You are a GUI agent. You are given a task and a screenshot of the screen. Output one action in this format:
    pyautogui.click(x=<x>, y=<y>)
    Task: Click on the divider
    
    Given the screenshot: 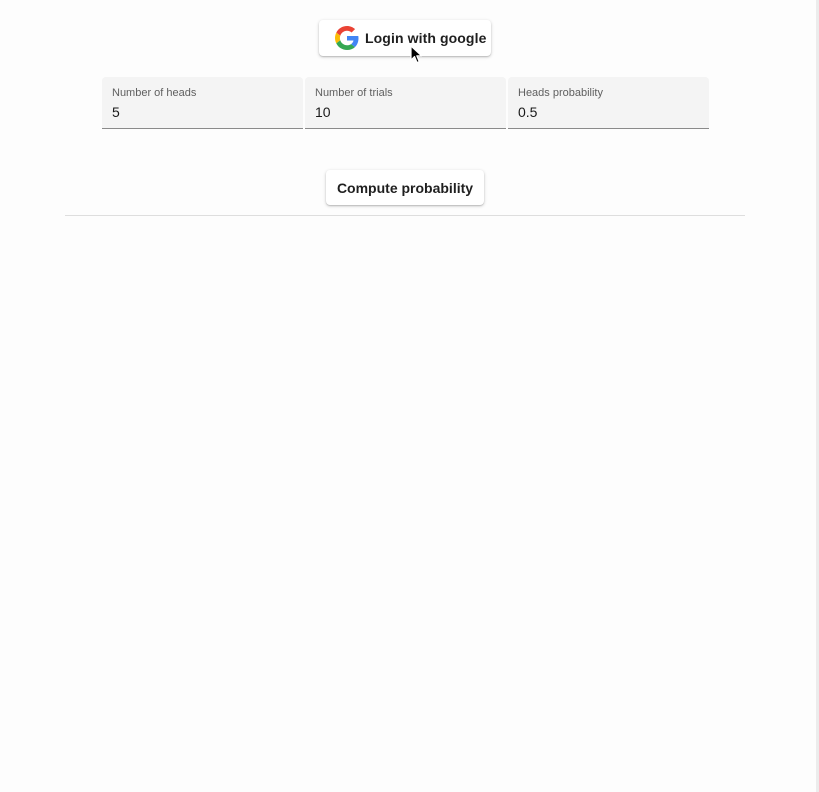 What is the action you would take?
    pyautogui.click(x=405, y=215)
    